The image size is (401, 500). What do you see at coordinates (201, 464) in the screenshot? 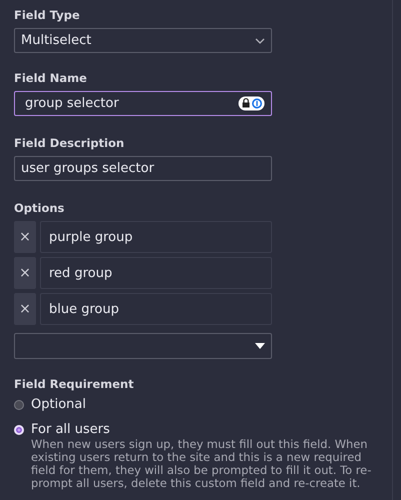
I see `radio-description: When new users sign up, they must fill out this field. When existing users return to the site and this is a new required field for them, they will also be prompted to fill it out. To re-prompt all users, delete this custom field and re-create it.` at bounding box center [201, 464].